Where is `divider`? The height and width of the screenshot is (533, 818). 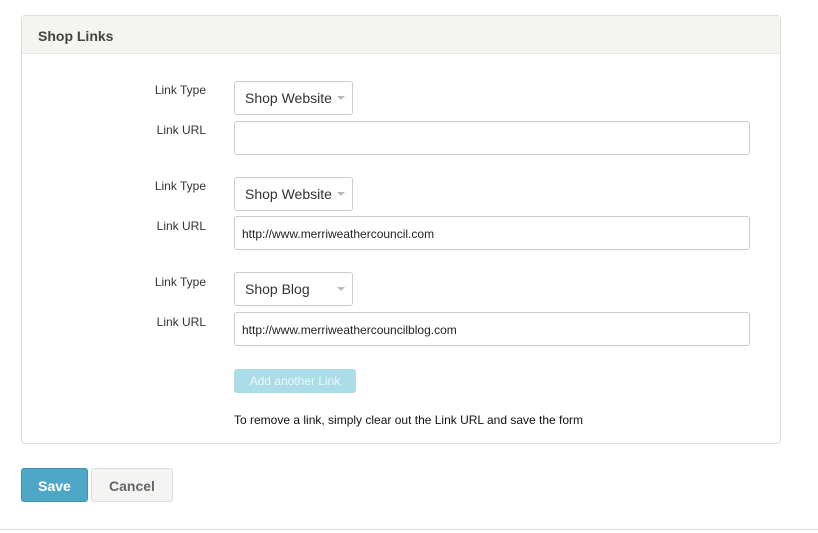
divider is located at coordinates (409, 529).